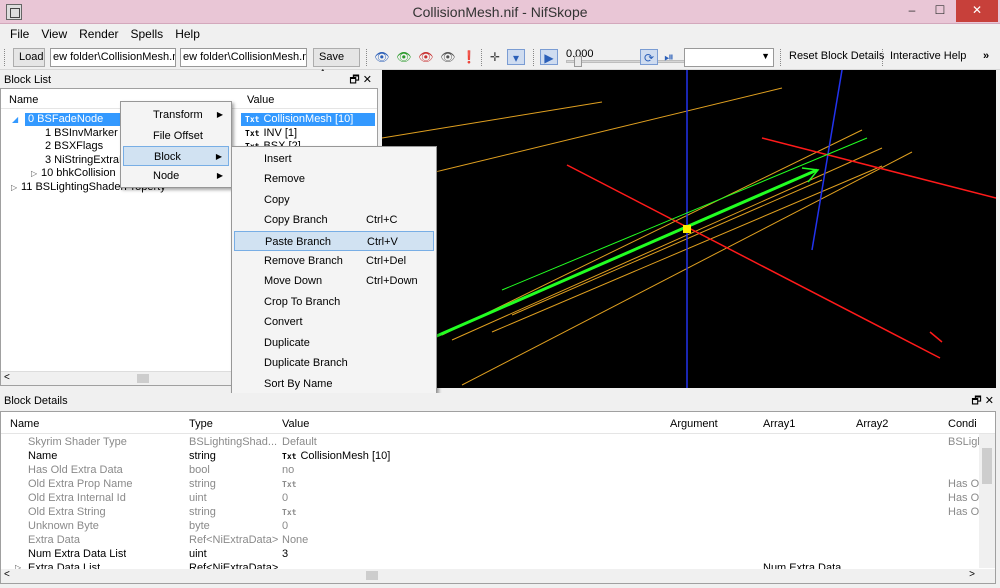 The height and width of the screenshot is (588, 1000). I want to click on eye-blue-icon: 👁, so click(382, 57).